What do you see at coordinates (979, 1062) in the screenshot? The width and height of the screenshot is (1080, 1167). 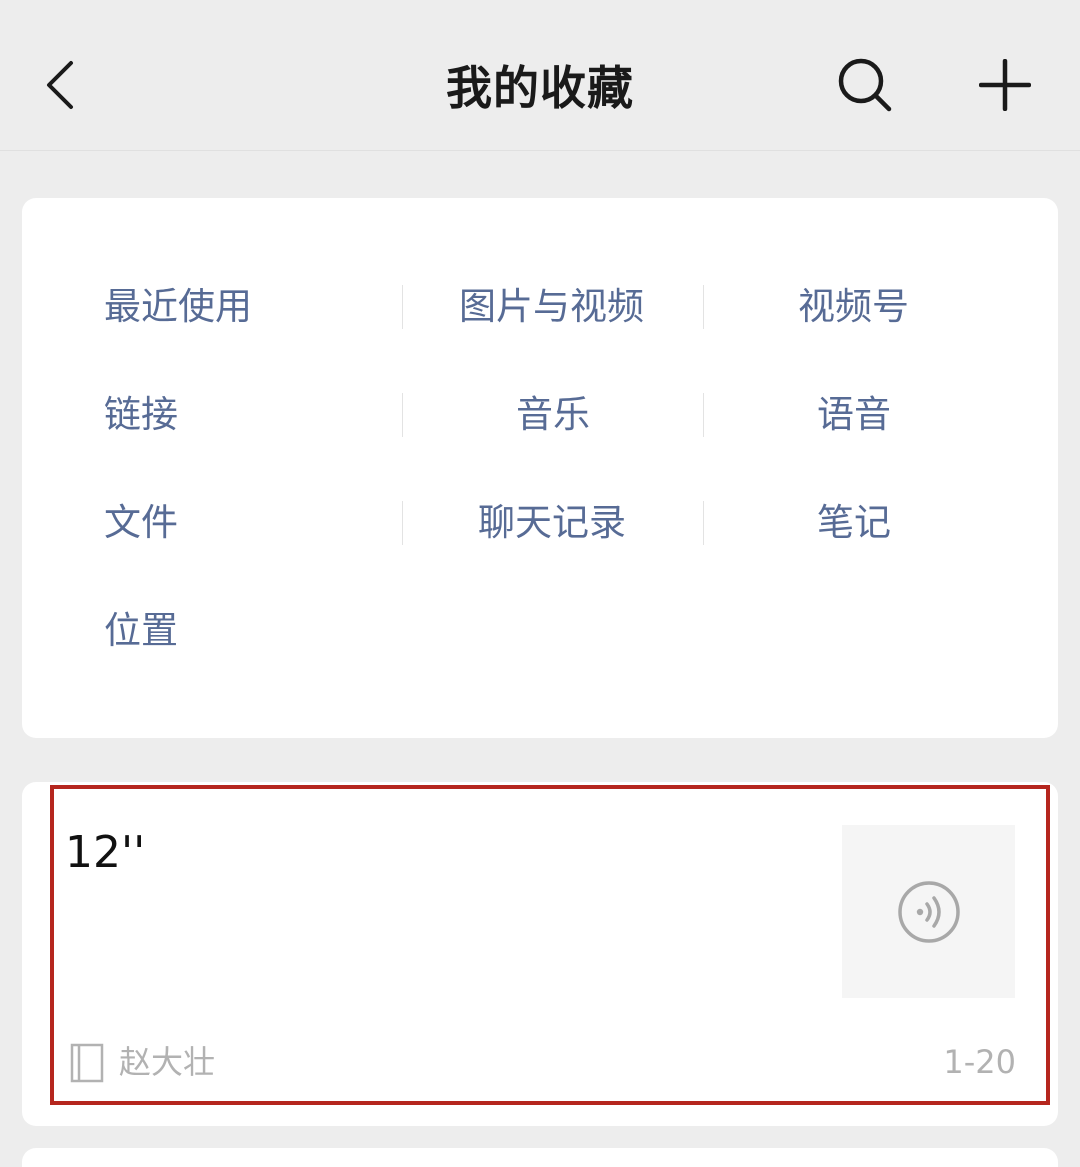 I see `favorite-date: 1-20` at bounding box center [979, 1062].